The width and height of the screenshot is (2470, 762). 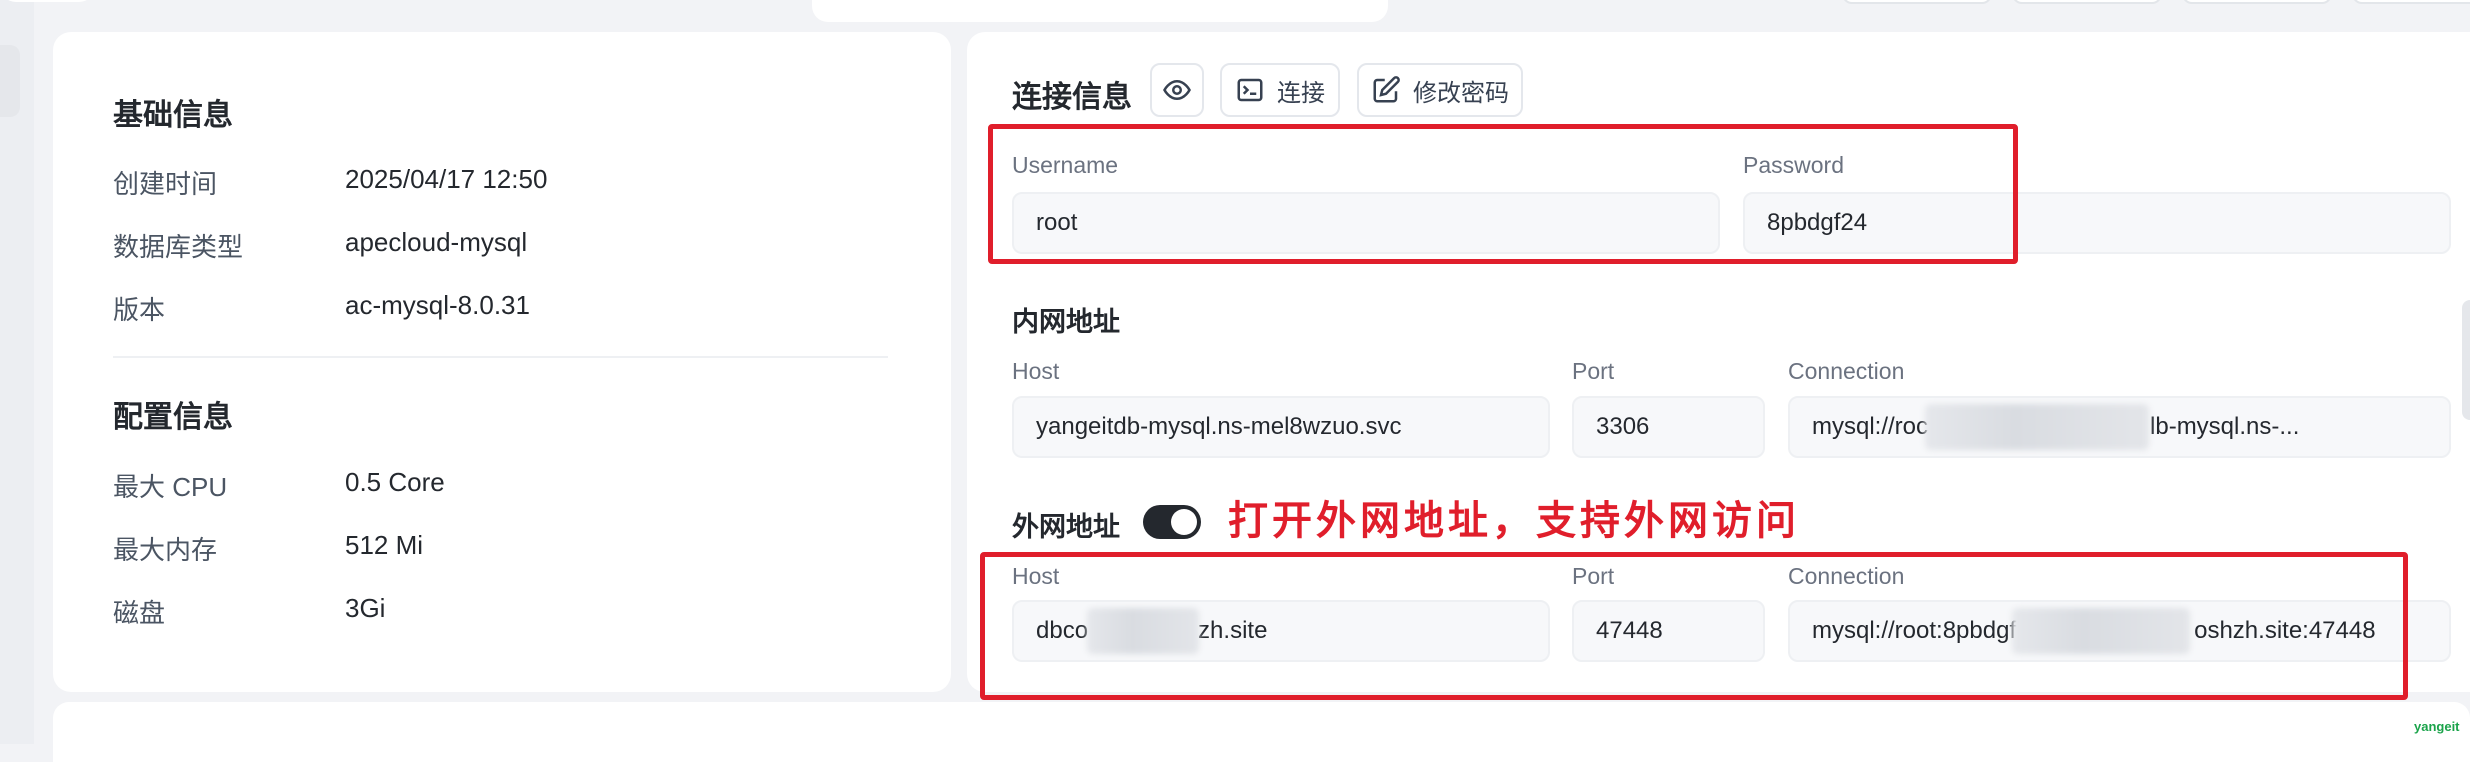 I want to click on max-memory-label: 最大内存, so click(x=165, y=550).